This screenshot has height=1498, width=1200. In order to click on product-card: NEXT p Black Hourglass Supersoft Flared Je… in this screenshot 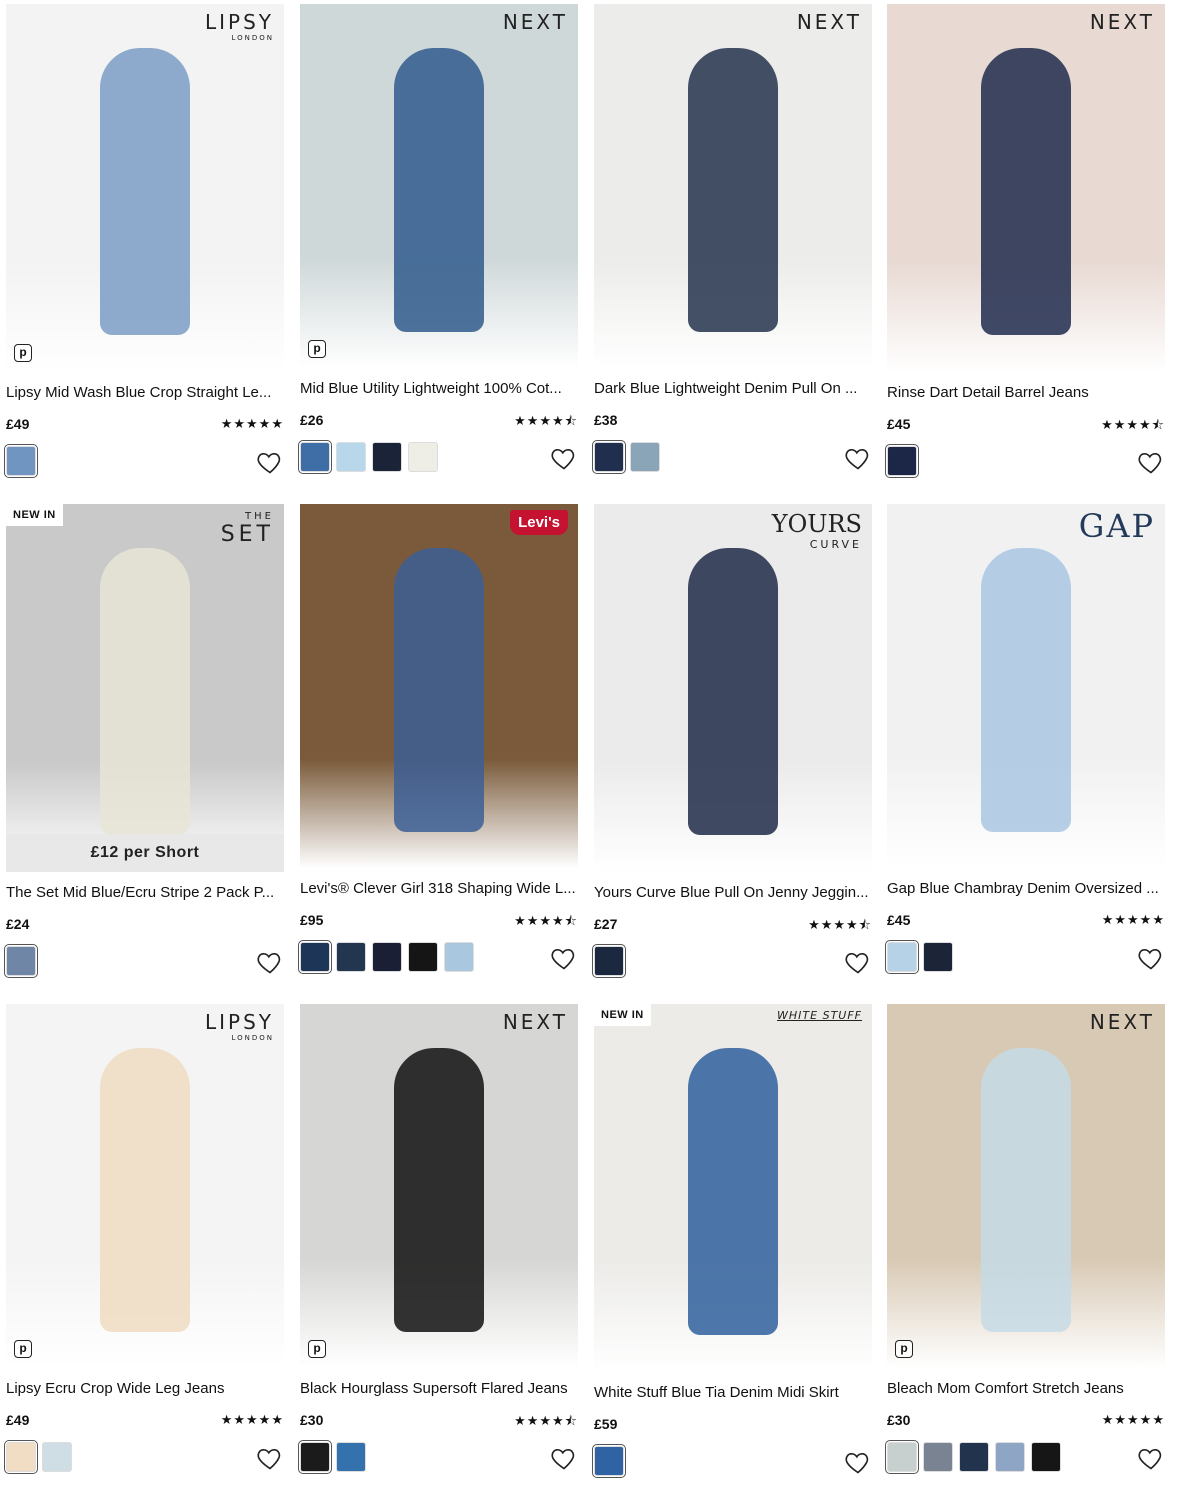, I will do `click(438, 1244)`.